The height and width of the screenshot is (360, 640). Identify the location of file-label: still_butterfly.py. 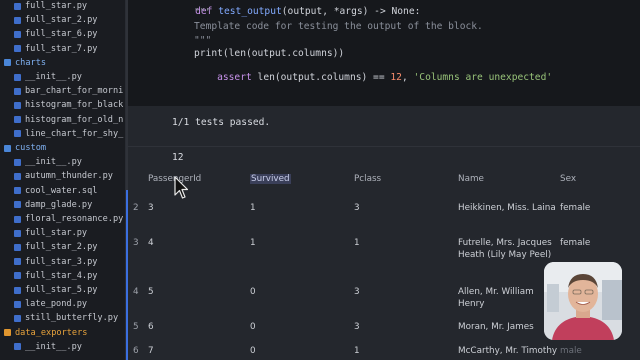
(72, 318).